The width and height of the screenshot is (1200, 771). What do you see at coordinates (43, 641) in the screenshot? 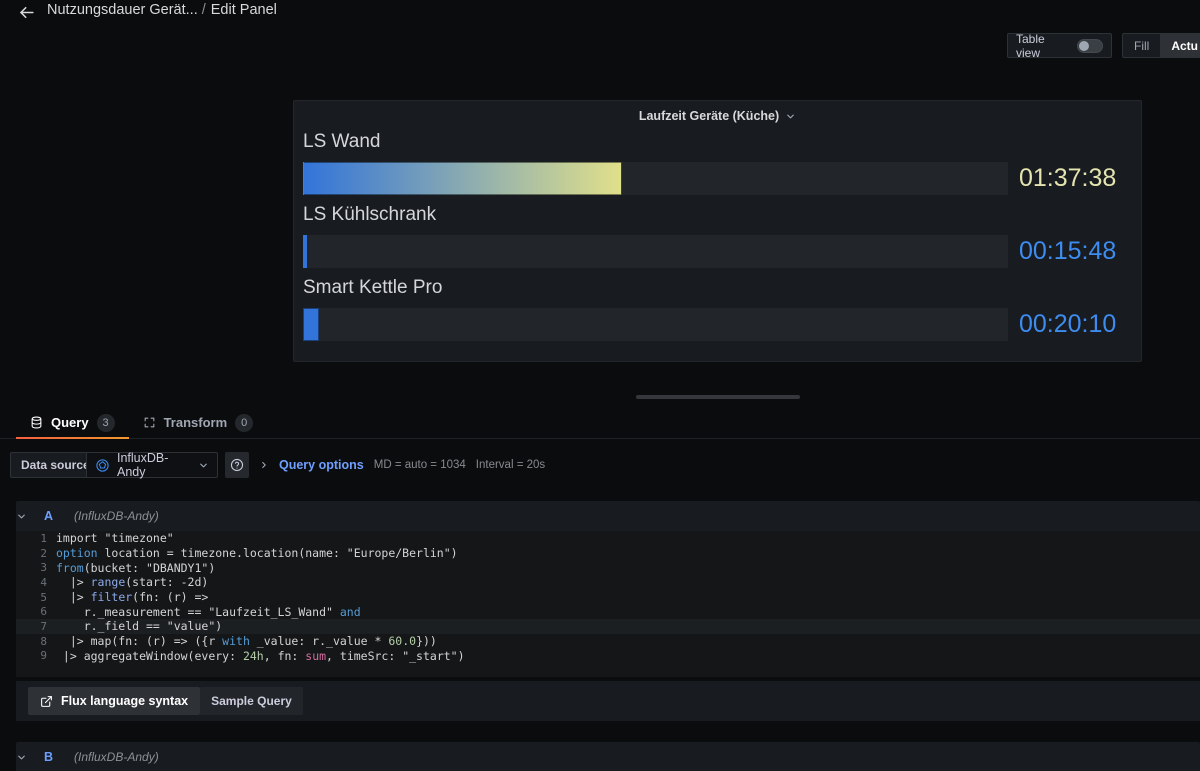
I see `line-number: 8` at bounding box center [43, 641].